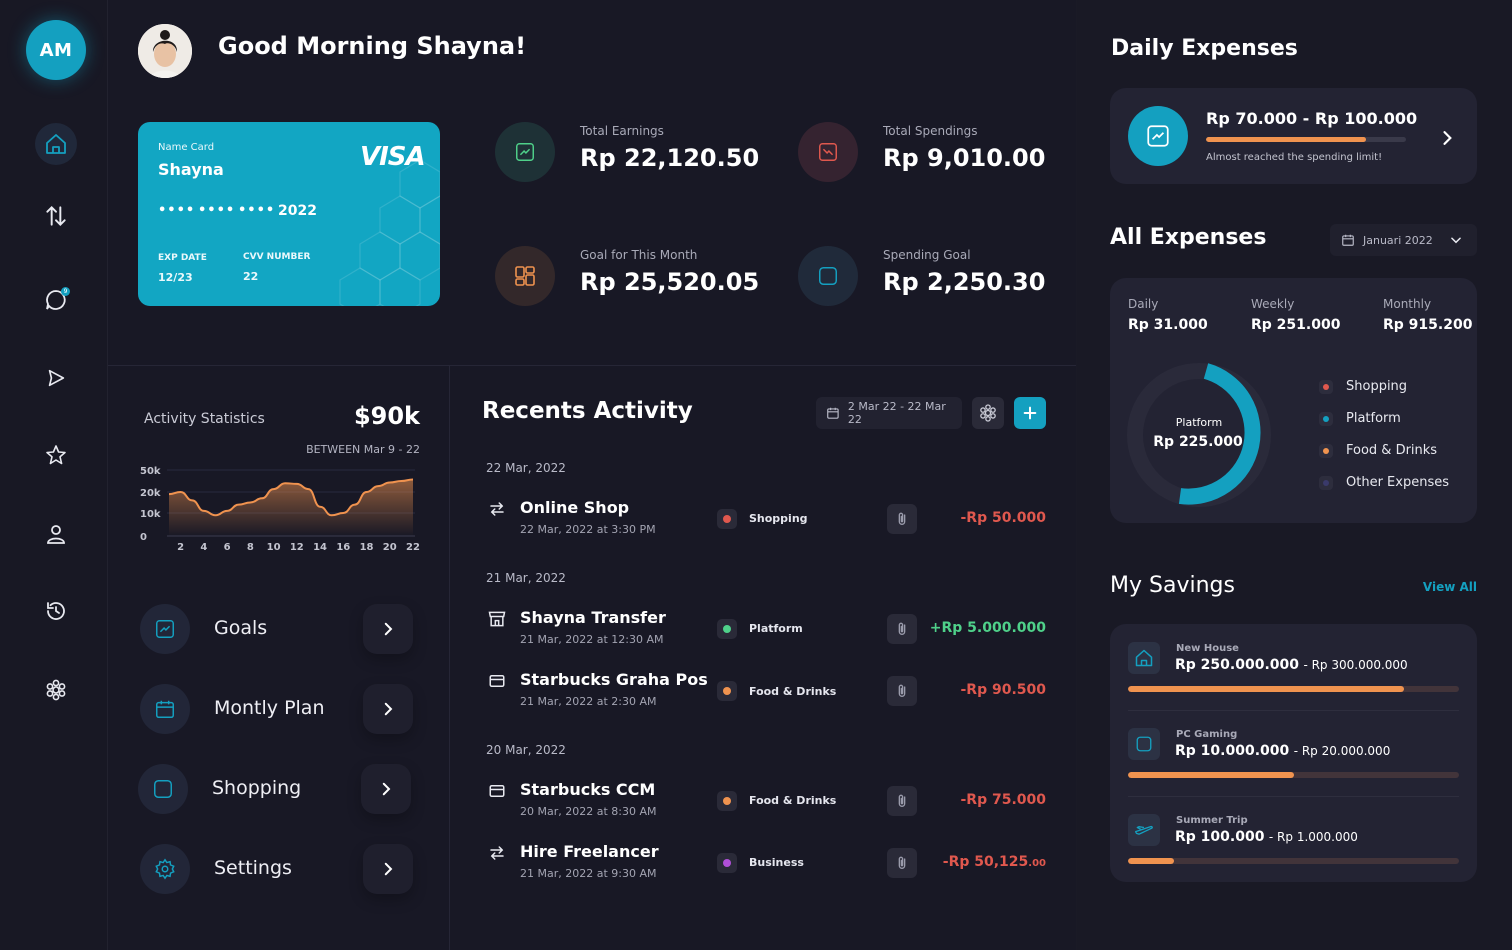 This screenshot has height=950, width=1512. I want to click on gear-icon, so click(165, 869).